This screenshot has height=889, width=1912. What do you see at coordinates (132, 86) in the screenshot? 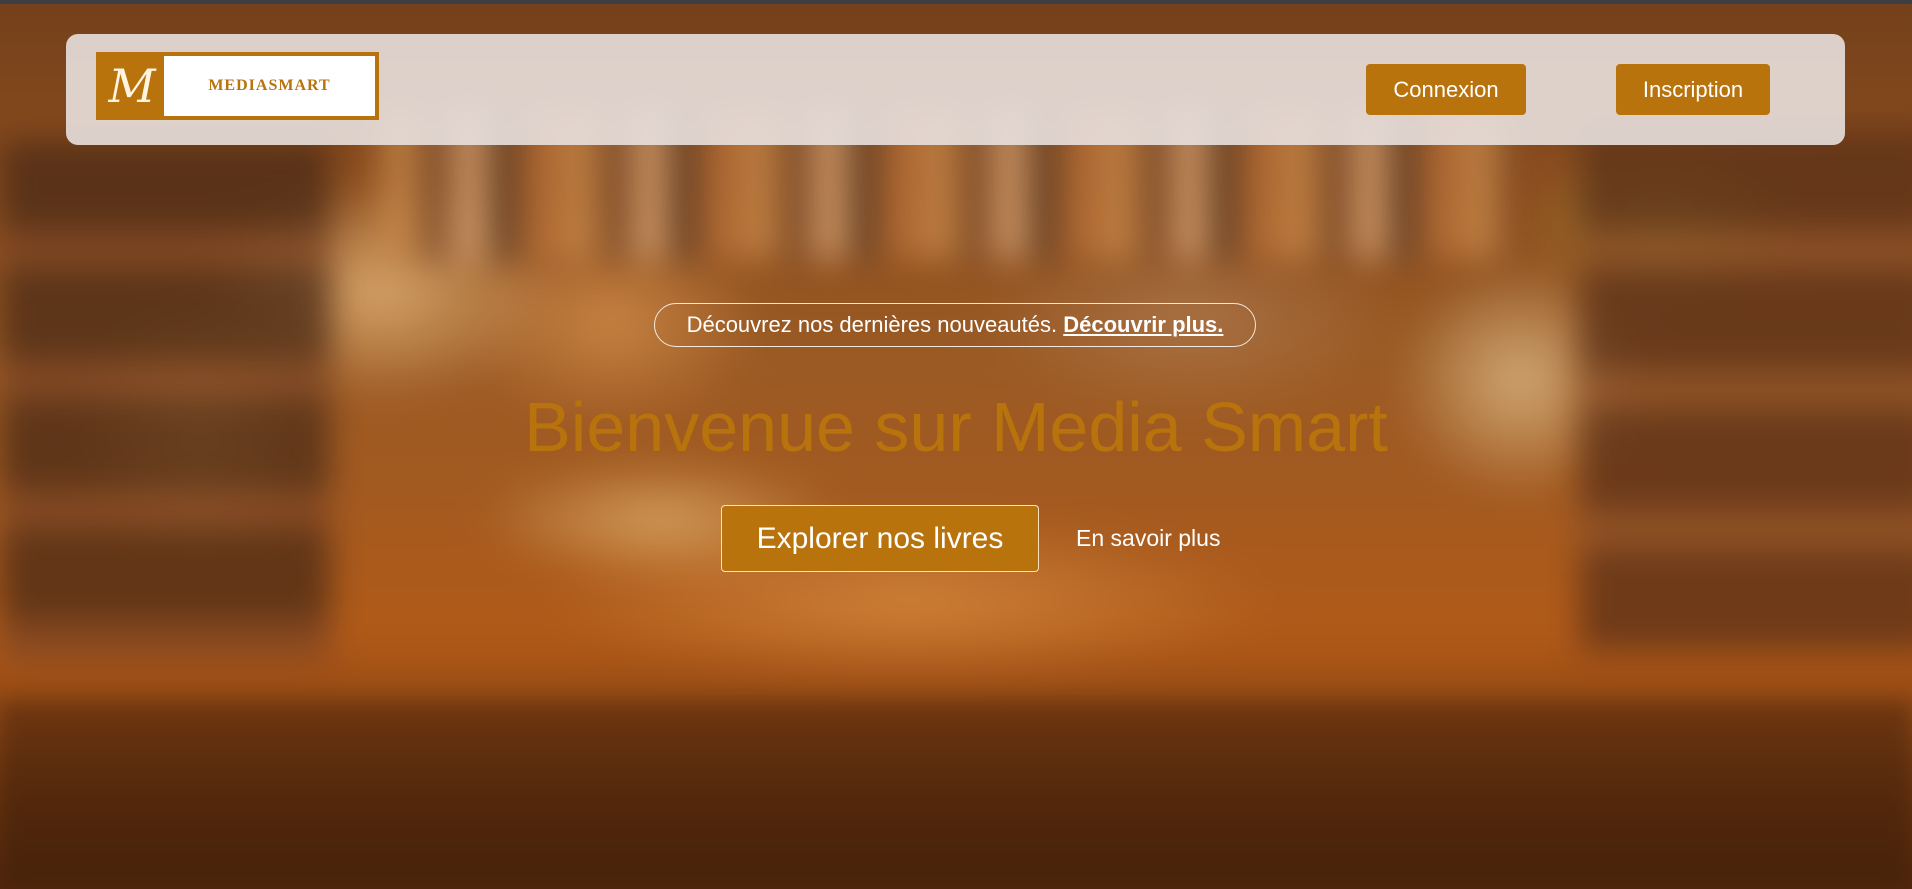
I see `logo-mark: M` at bounding box center [132, 86].